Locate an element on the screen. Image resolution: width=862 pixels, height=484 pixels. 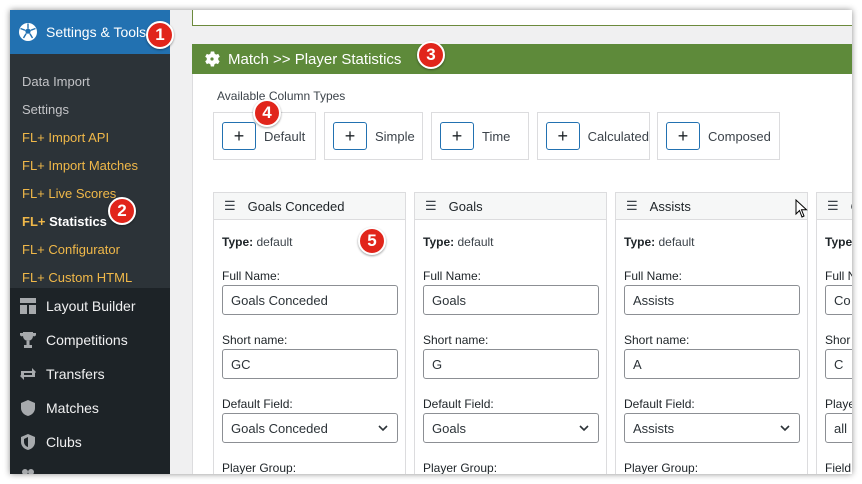
column-header: ☰ C is located at coordinates (834, 206).